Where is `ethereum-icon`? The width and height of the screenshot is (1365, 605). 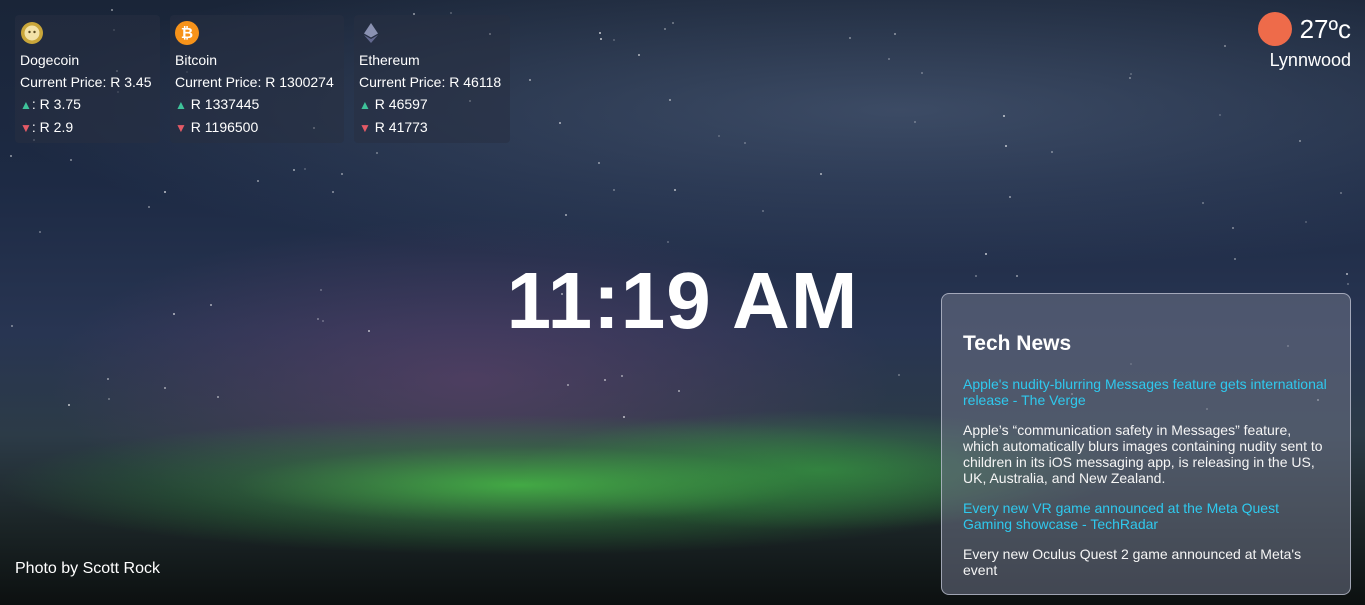 ethereum-icon is located at coordinates (371, 33).